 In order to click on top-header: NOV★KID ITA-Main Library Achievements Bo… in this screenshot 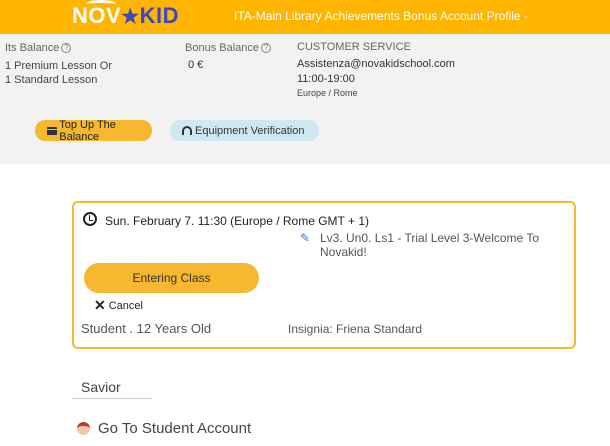, I will do `click(305, 17)`.